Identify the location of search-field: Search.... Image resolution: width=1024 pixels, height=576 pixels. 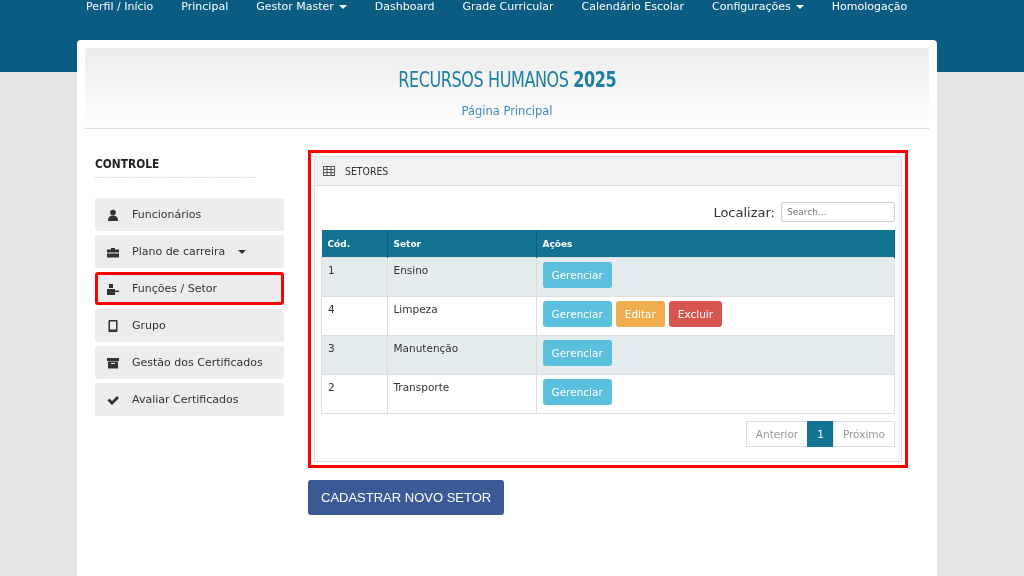
(838, 212).